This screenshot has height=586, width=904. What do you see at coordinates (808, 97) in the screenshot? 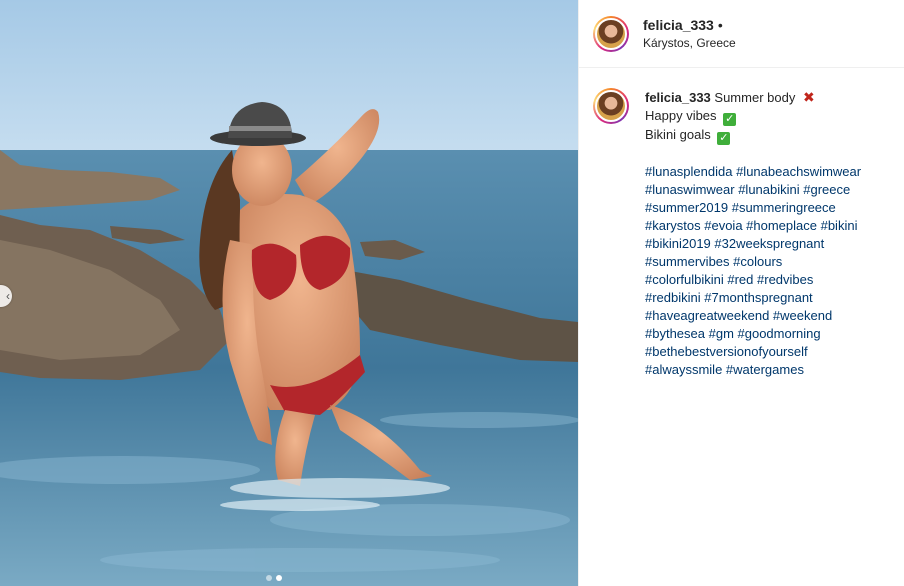
I see `cross-mark-icon: ✖` at bounding box center [808, 97].